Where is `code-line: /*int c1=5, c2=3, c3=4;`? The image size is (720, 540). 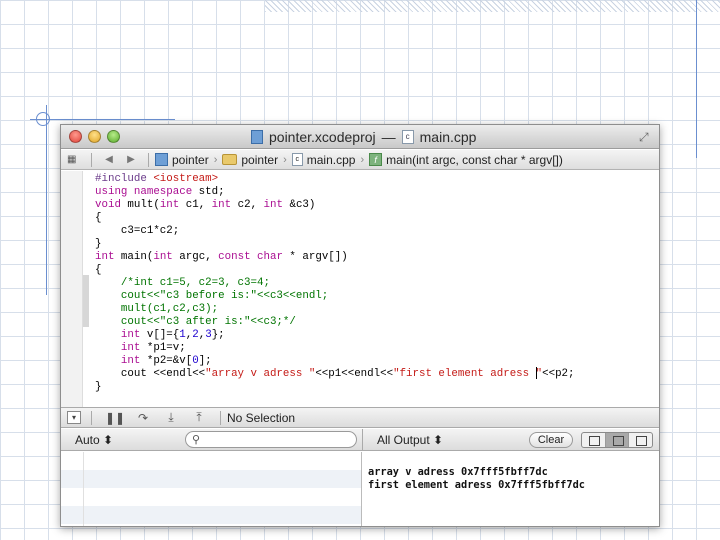 code-line: /*int c1=5, c2=3, c3=4; is located at coordinates (335, 283).